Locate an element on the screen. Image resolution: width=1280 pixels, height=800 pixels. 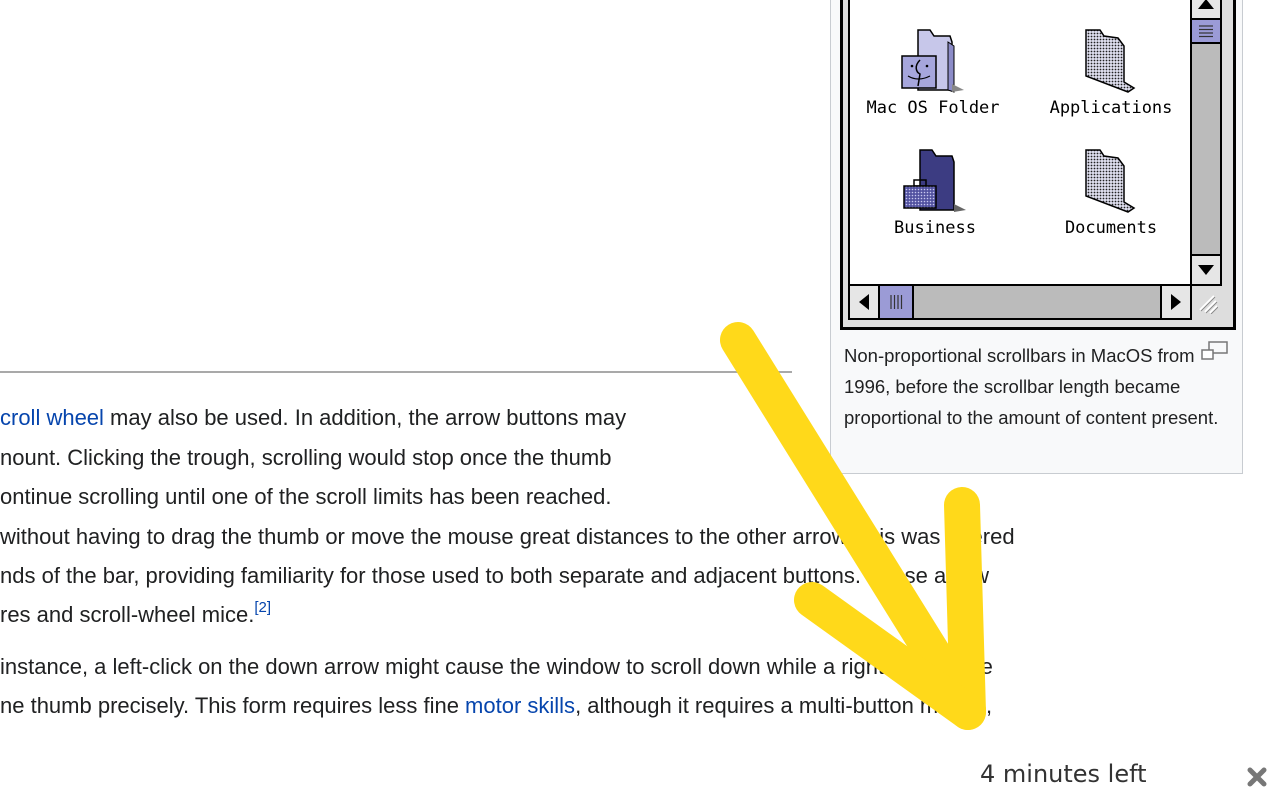
paragraph-line: res and scroll-wheel mice.[2] is located at coordinates (135, 613).